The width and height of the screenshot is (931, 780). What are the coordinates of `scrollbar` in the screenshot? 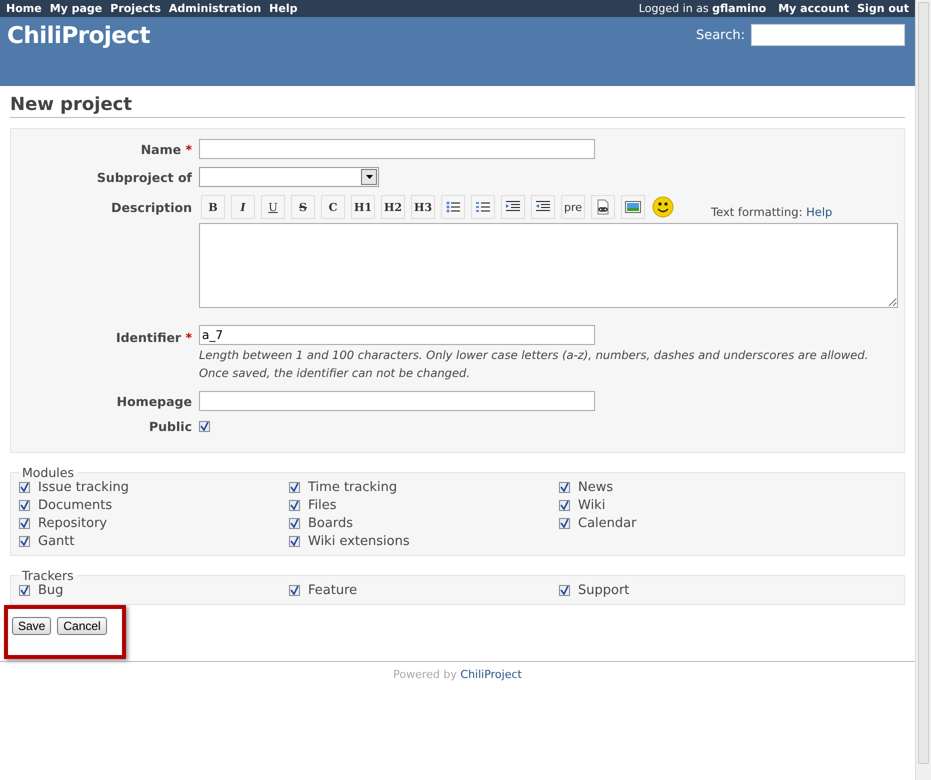 It's located at (923, 390).